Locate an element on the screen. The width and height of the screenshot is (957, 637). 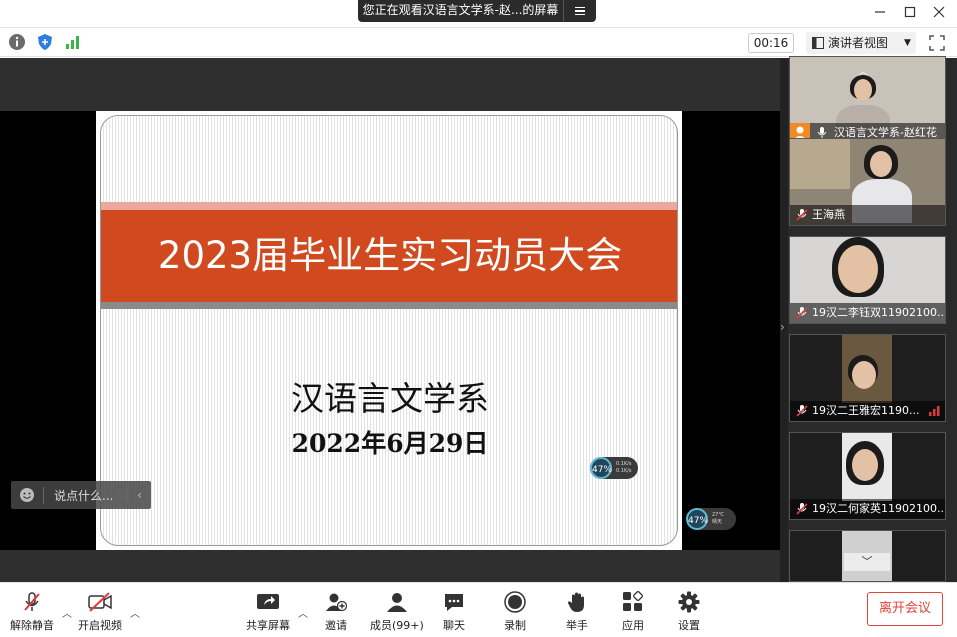
raise-hand-button: 举手 is located at coordinates (577, 612).